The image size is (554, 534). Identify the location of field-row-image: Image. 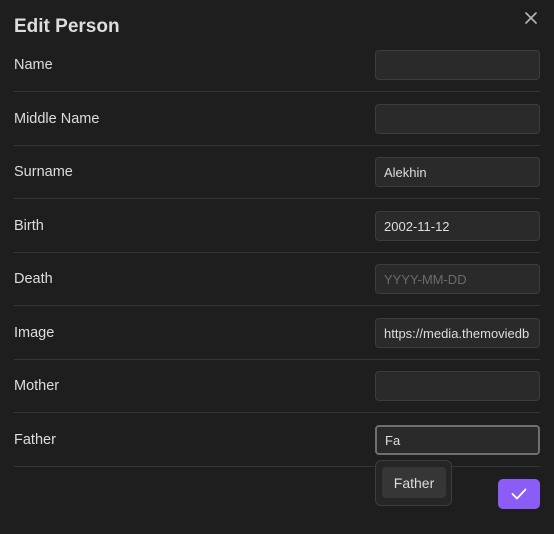
(277, 333).